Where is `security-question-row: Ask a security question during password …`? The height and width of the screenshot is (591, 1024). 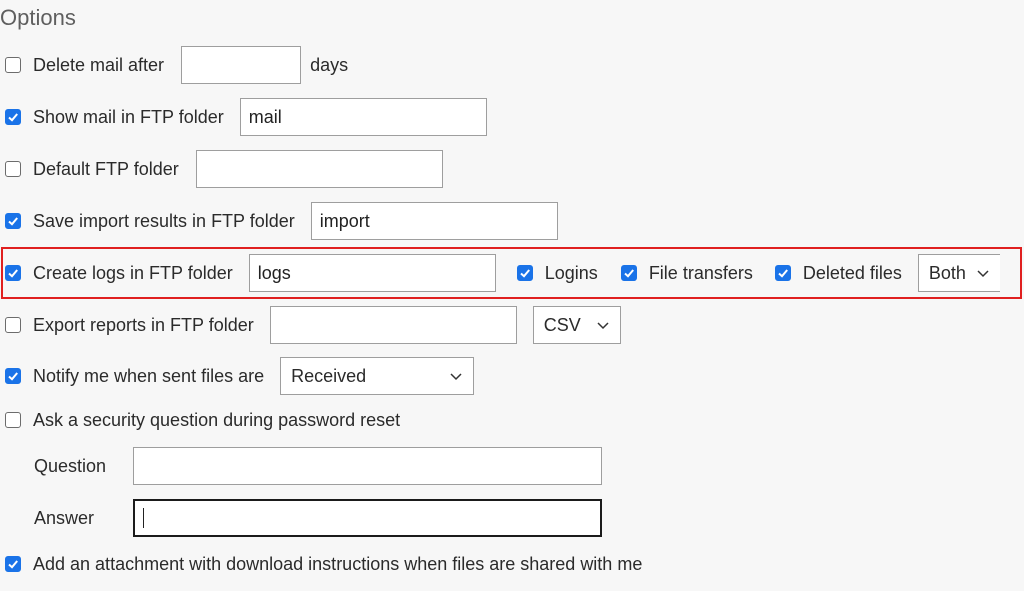
security-question-row: Ask a security question during password … is located at coordinates (512, 420).